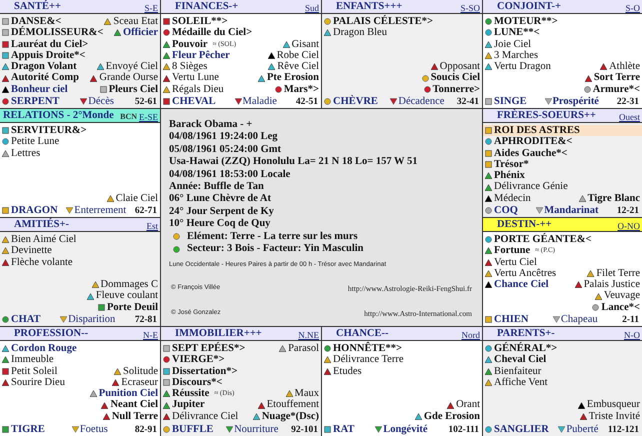 The width and height of the screenshot is (642, 436). I want to click on star-name: PALAIS CÉLESTE*>, so click(383, 22).